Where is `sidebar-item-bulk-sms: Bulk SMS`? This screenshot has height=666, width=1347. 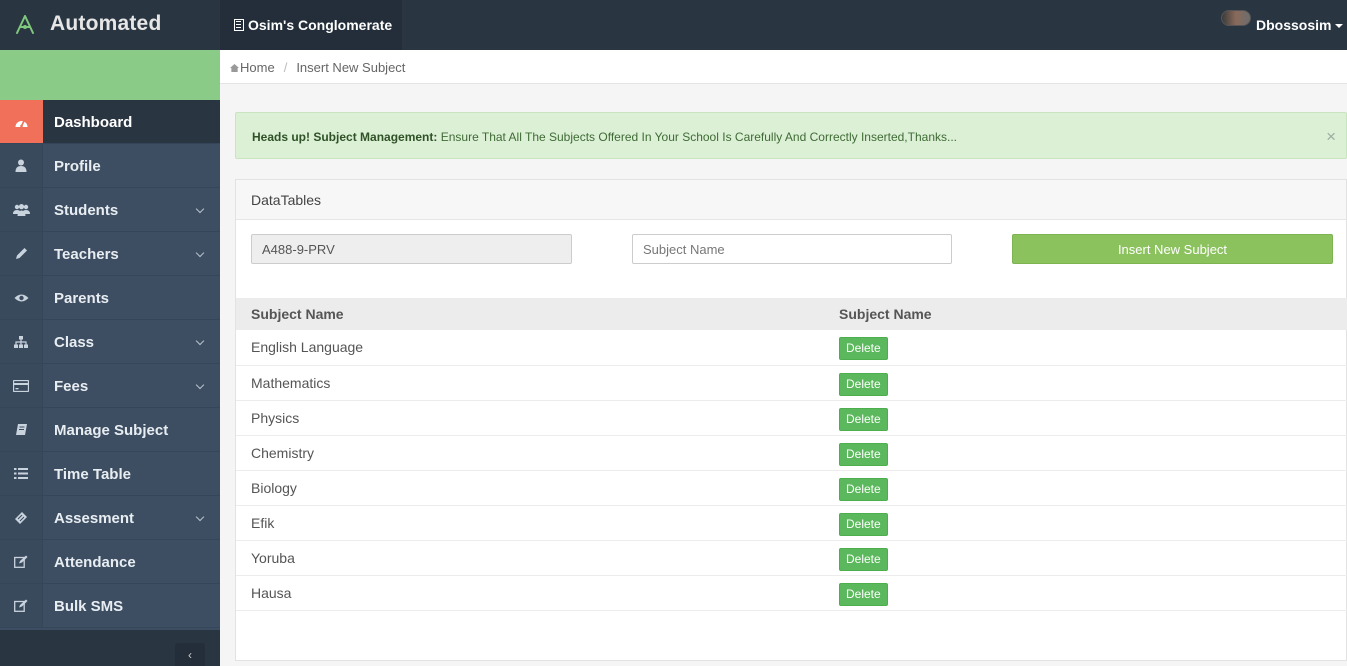
sidebar-item-bulk-sms: Bulk SMS is located at coordinates (110, 606).